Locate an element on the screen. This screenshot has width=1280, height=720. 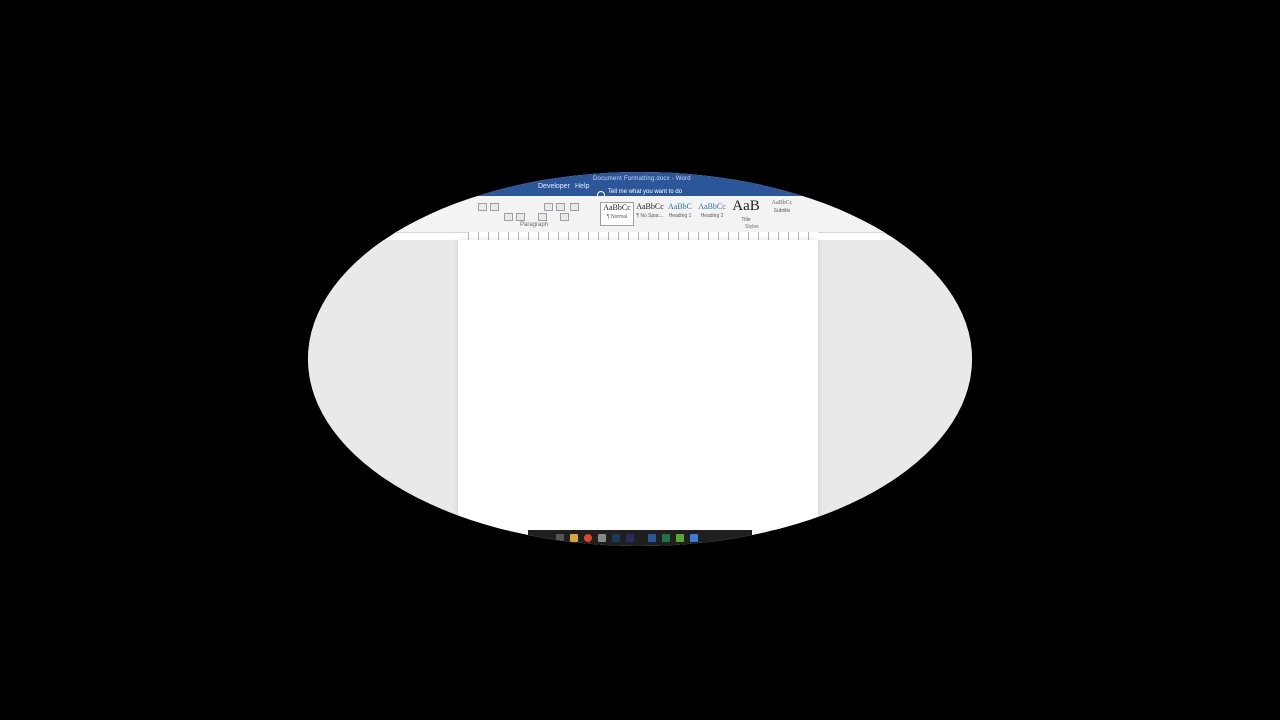
bullets-icon is located at coordinates (482, 207).